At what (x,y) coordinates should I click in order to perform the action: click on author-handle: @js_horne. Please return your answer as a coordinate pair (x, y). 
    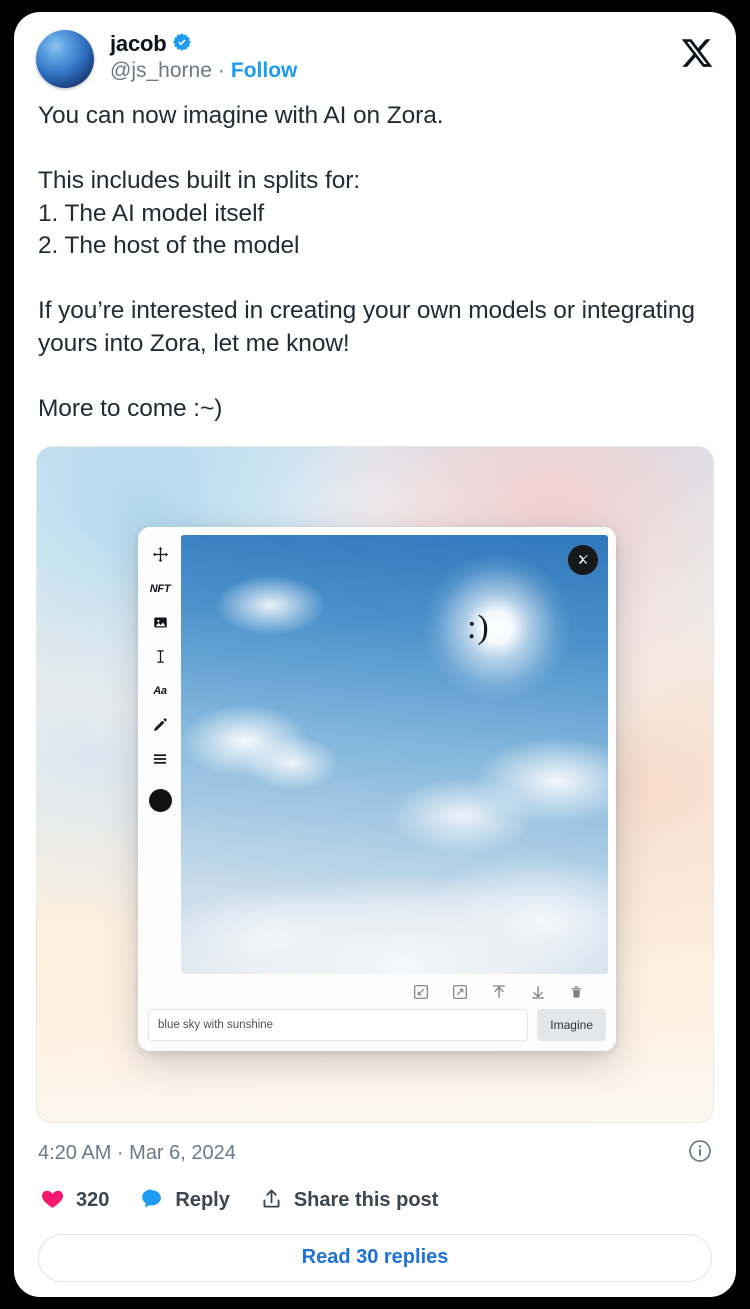
    Looking at the image, I should click on (161, 70).